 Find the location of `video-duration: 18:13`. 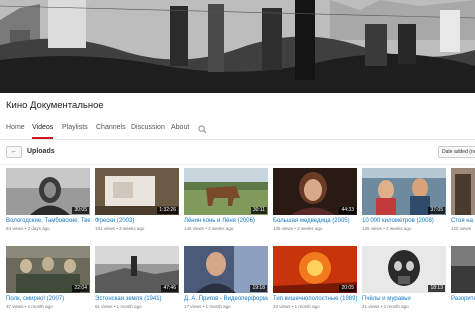

video-duration: 18:13 is located at coordinates (436, 288).